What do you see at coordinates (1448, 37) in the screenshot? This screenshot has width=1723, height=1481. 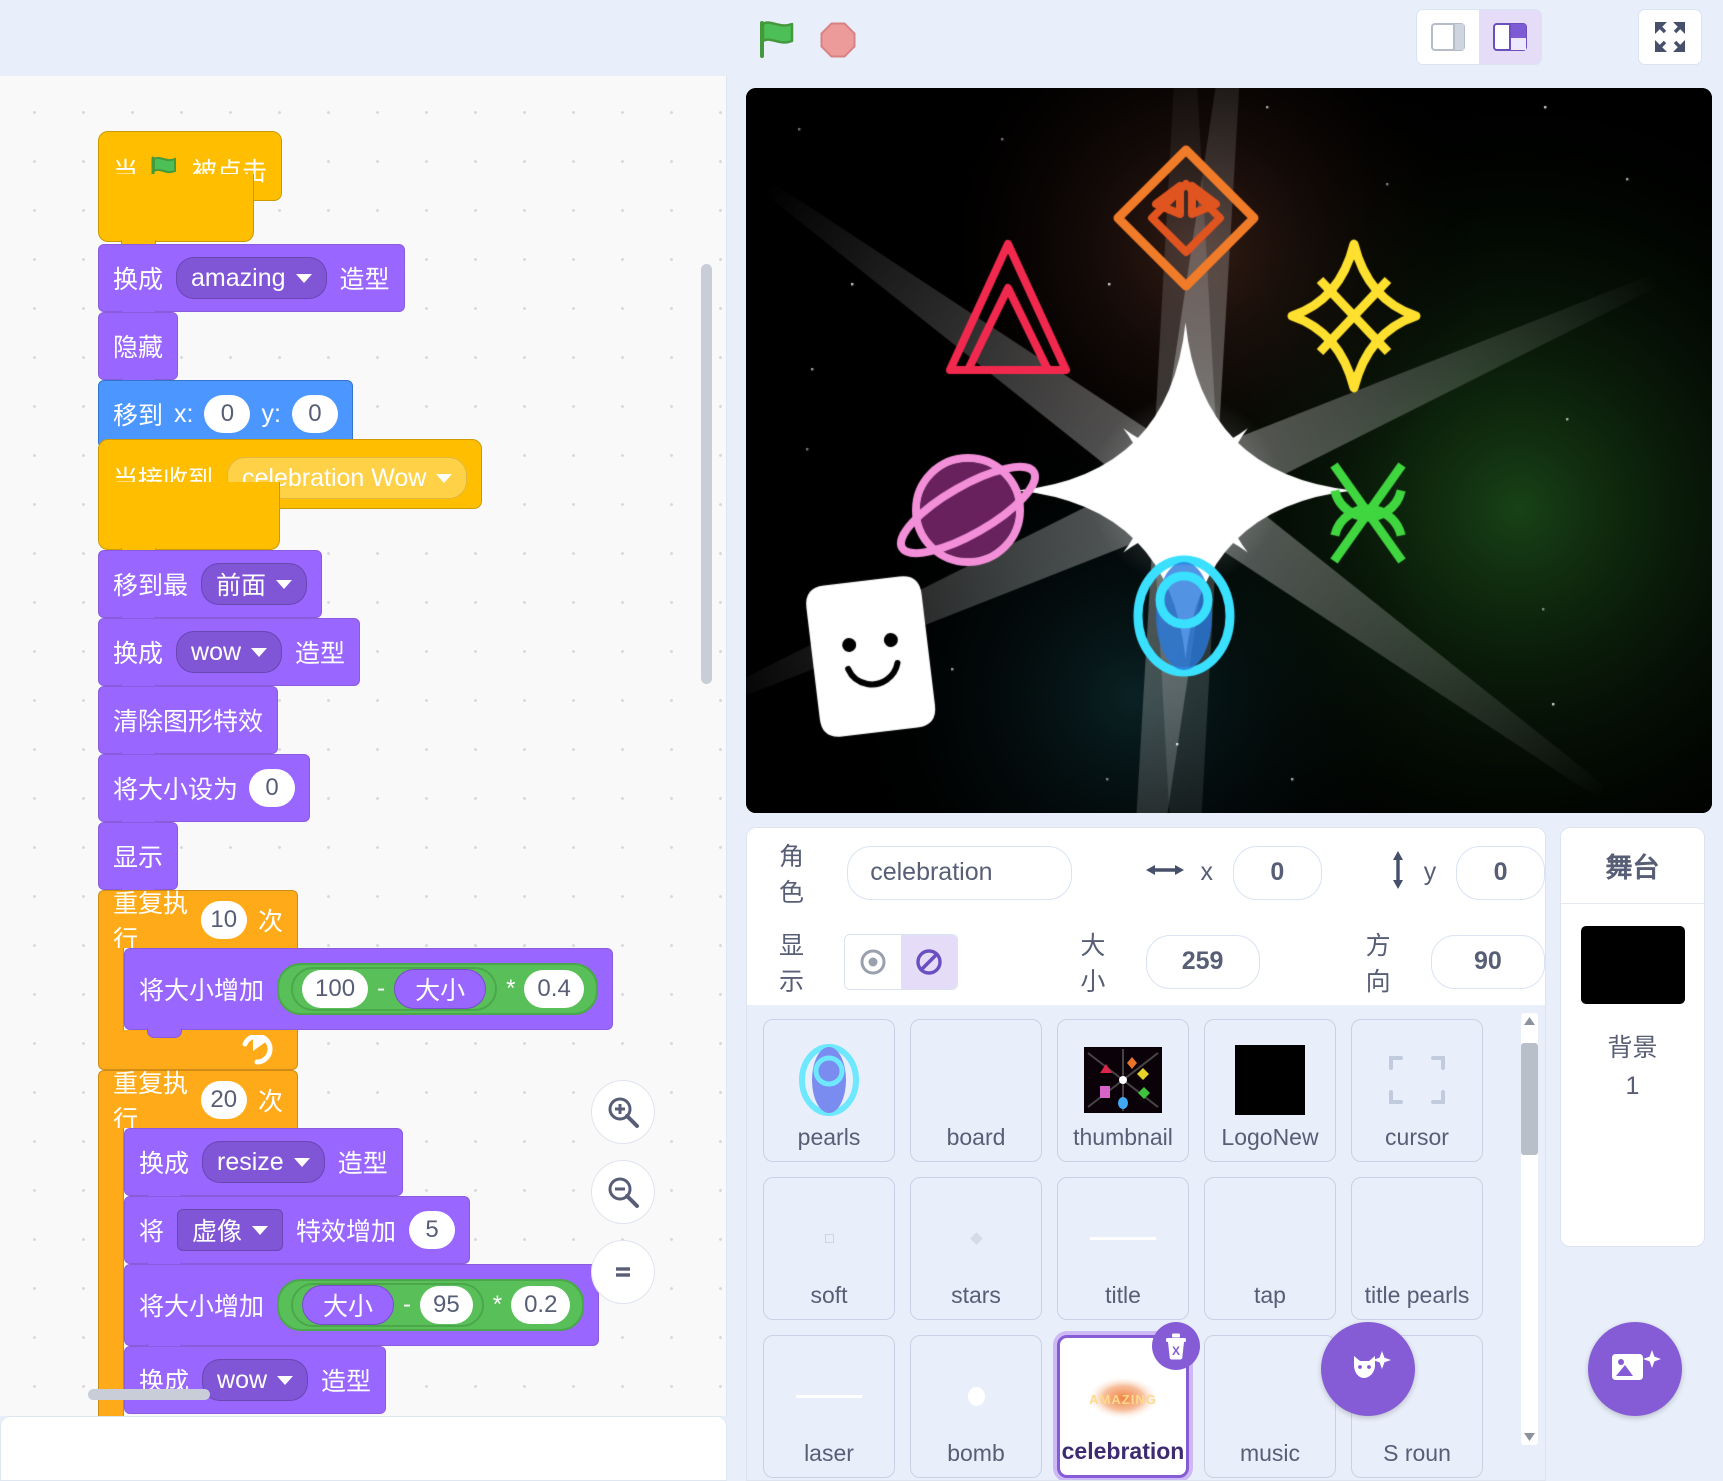 I see `small-stage-layout-button` at bounding box center [1448, 37].